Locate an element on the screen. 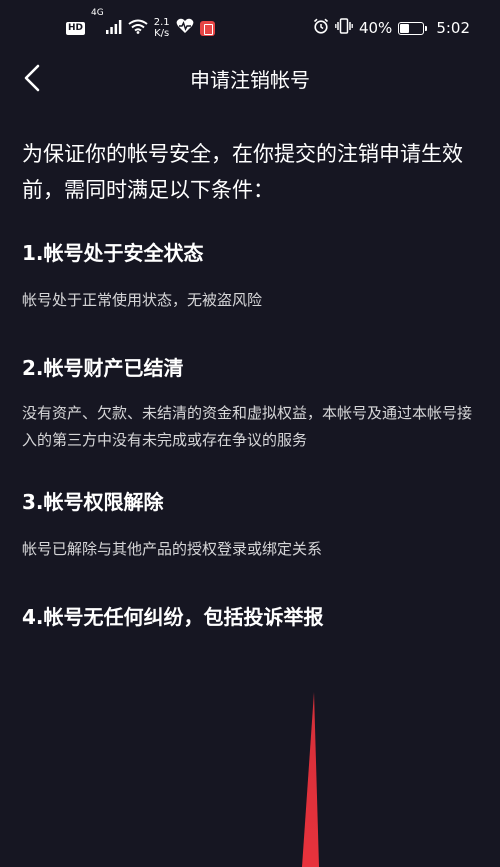 This screenshot has height=867, width=500. network-speed-unit: K/s is located at coordinates (162, 33).